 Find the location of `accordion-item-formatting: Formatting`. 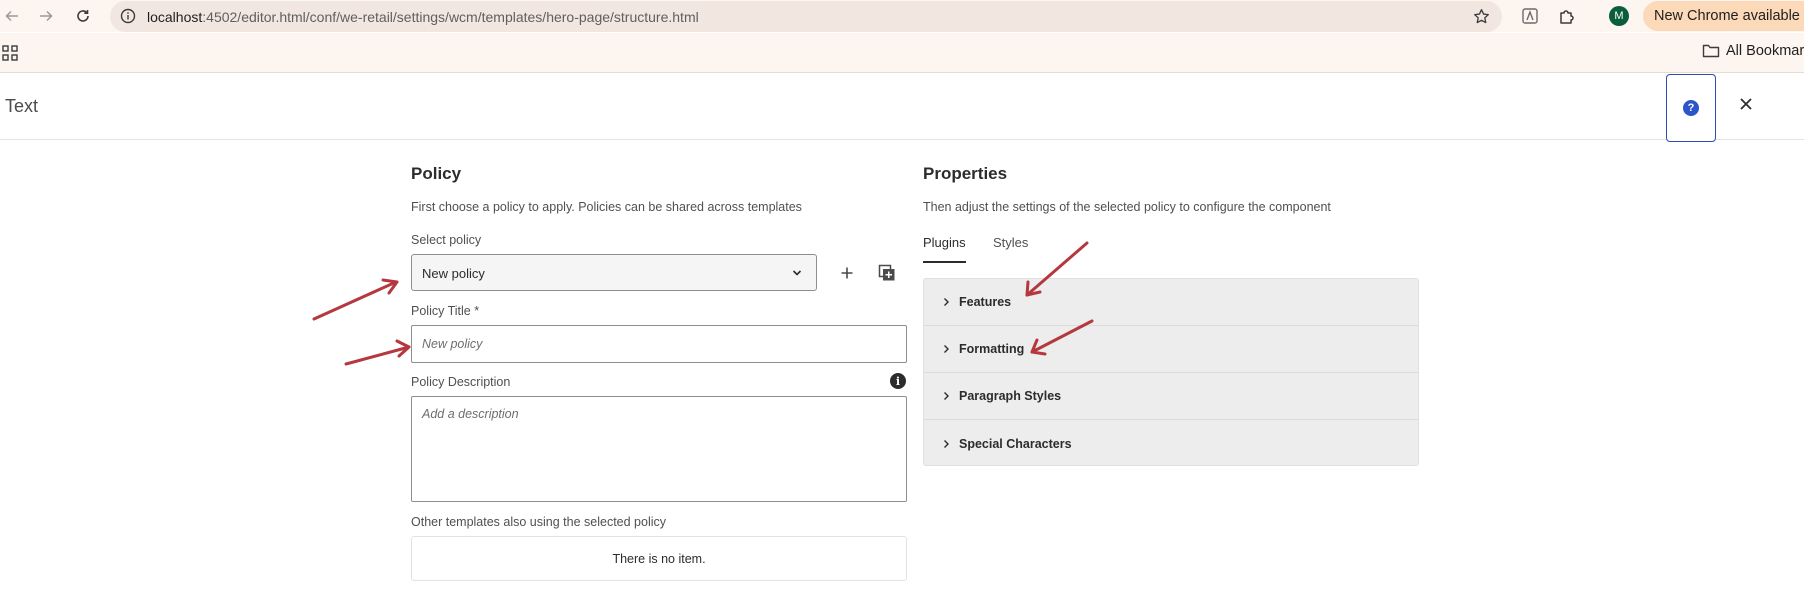

accordion-item-formatting: Formatting is located at coordinates (1171, 349).